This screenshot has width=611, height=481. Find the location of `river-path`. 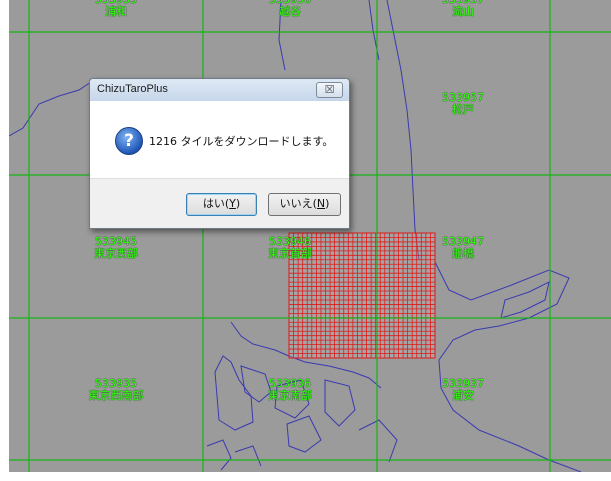

river-path is located at coordinates (403, 130).